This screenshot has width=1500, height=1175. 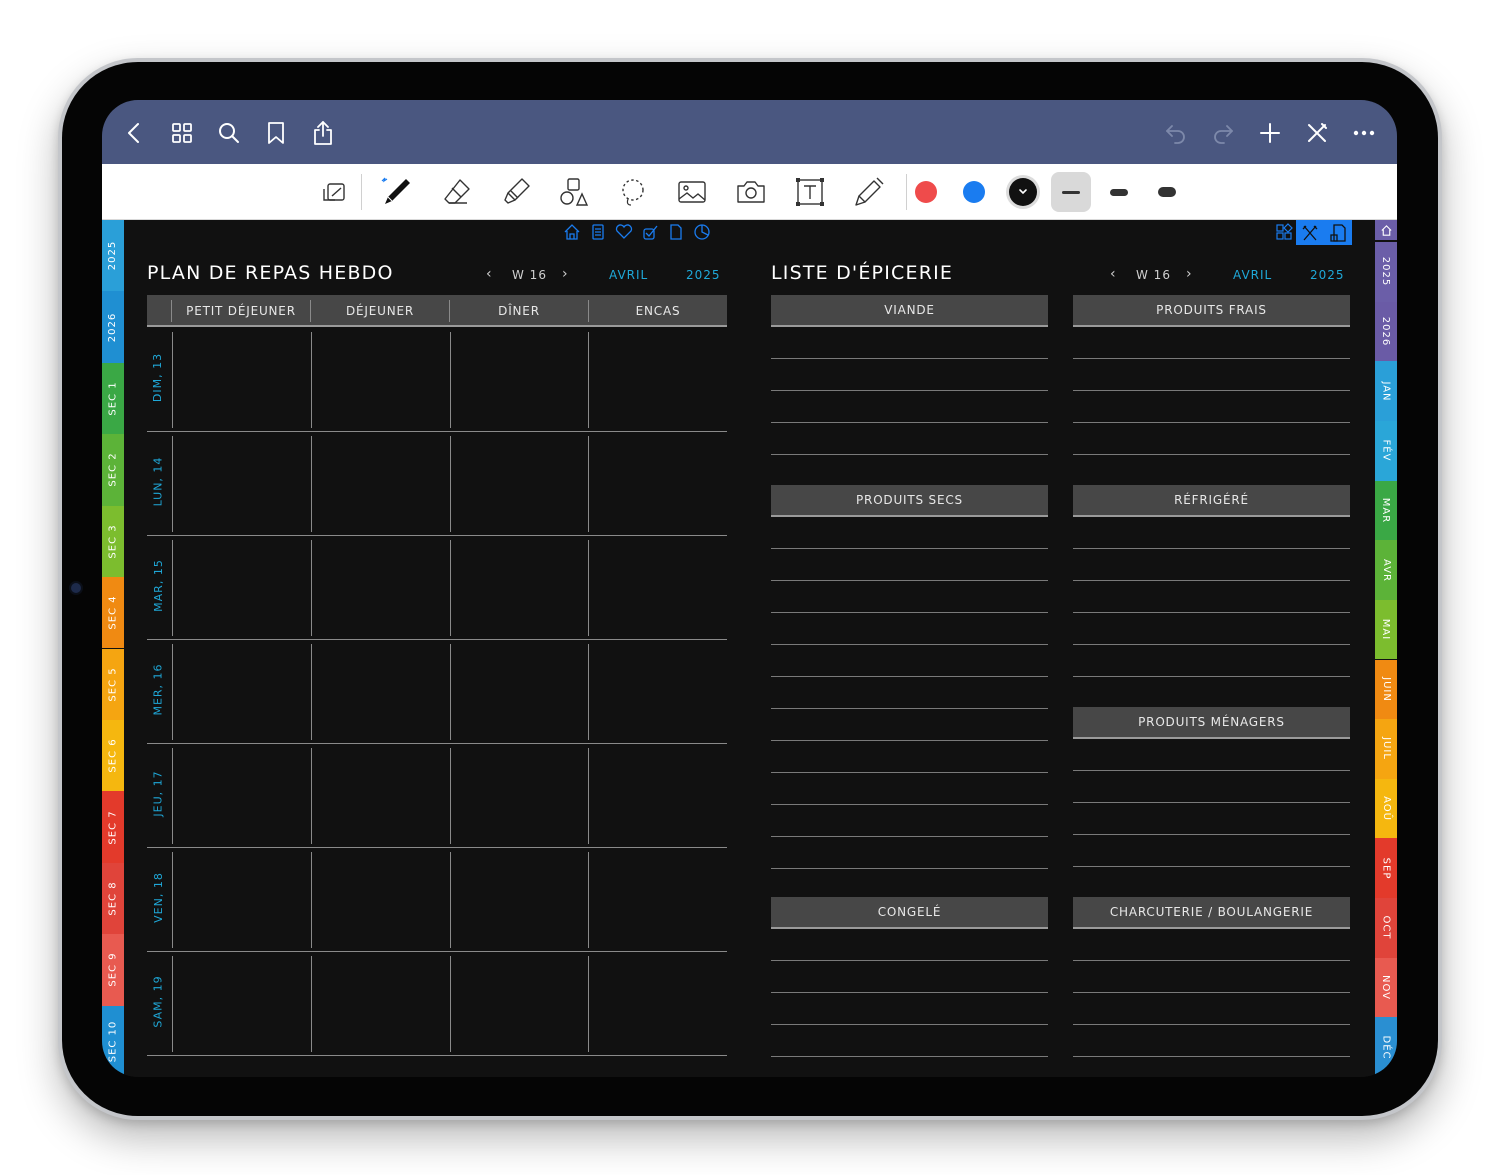 What do you see at coordinates (1324, 232) in the screenshot?
I see `active-page-tab` at bounding box center [1324, 232].